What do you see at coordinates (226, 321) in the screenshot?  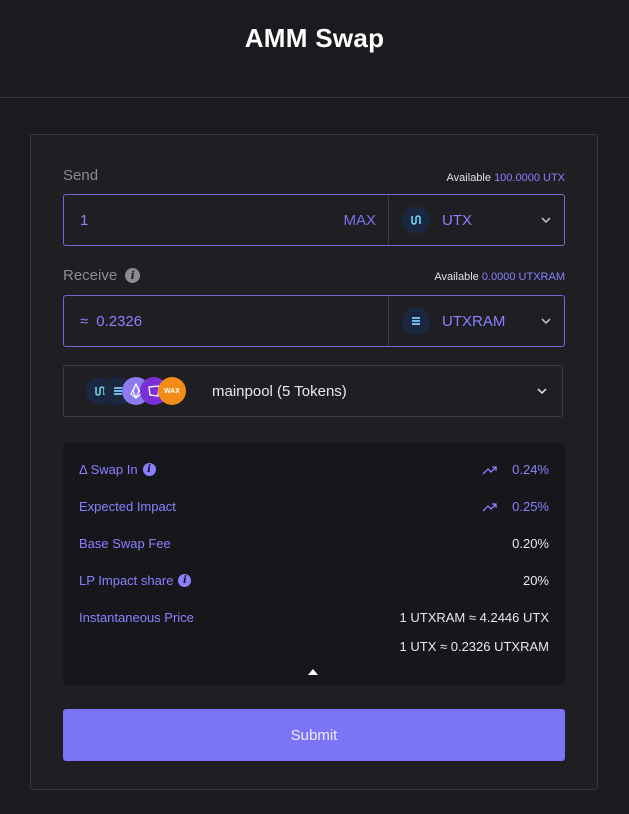 I see `receive-amount-output: ≈ 0.2326` at bounding box center [226, 321].